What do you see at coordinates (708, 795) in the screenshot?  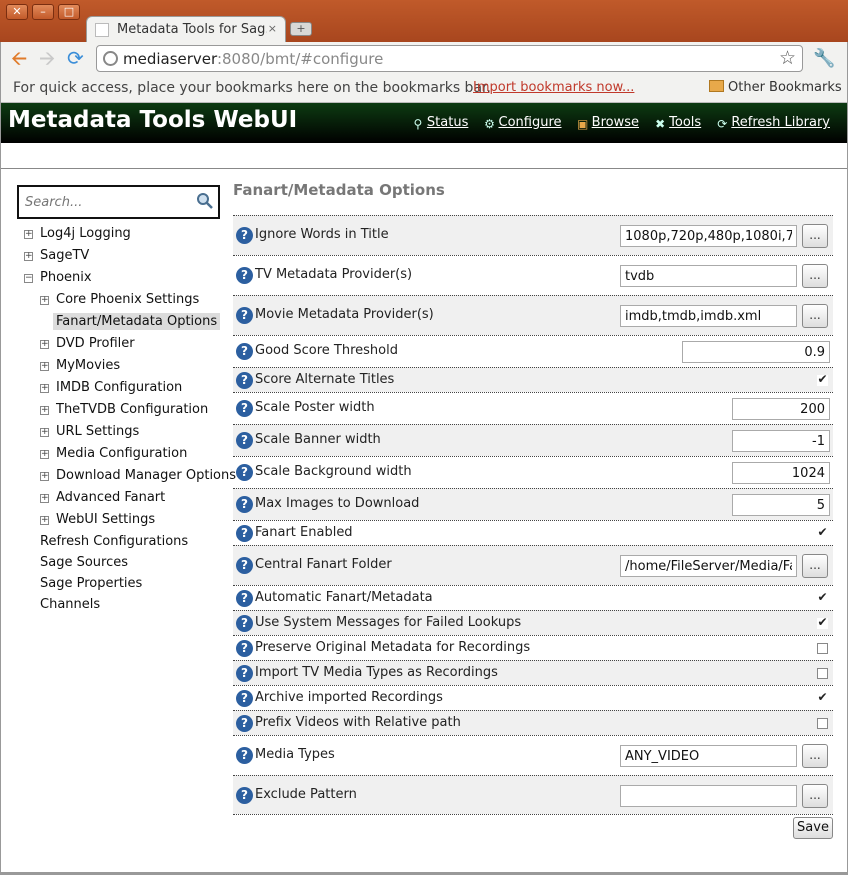 I see `exclude-pattern-input` at bounding box center [708, 795].